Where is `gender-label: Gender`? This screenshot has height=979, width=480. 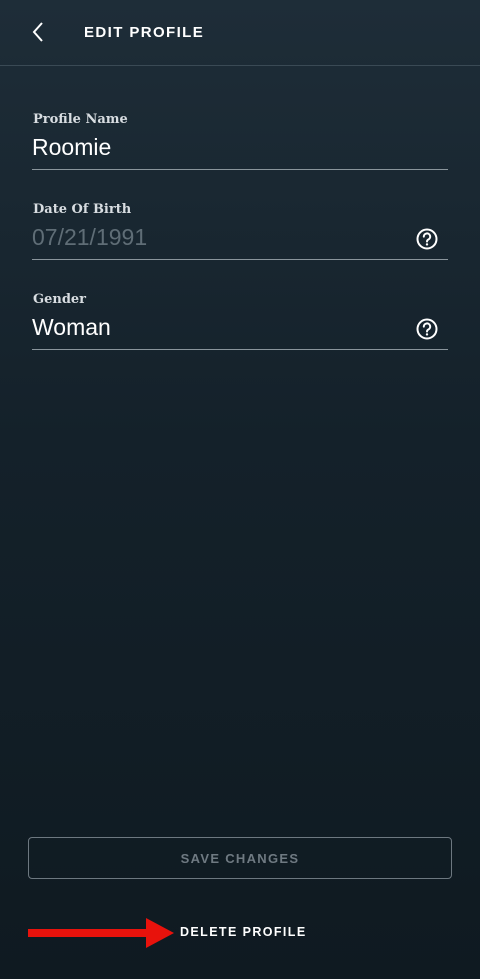
gender-label: Gender is located at coordinates (60, 299).